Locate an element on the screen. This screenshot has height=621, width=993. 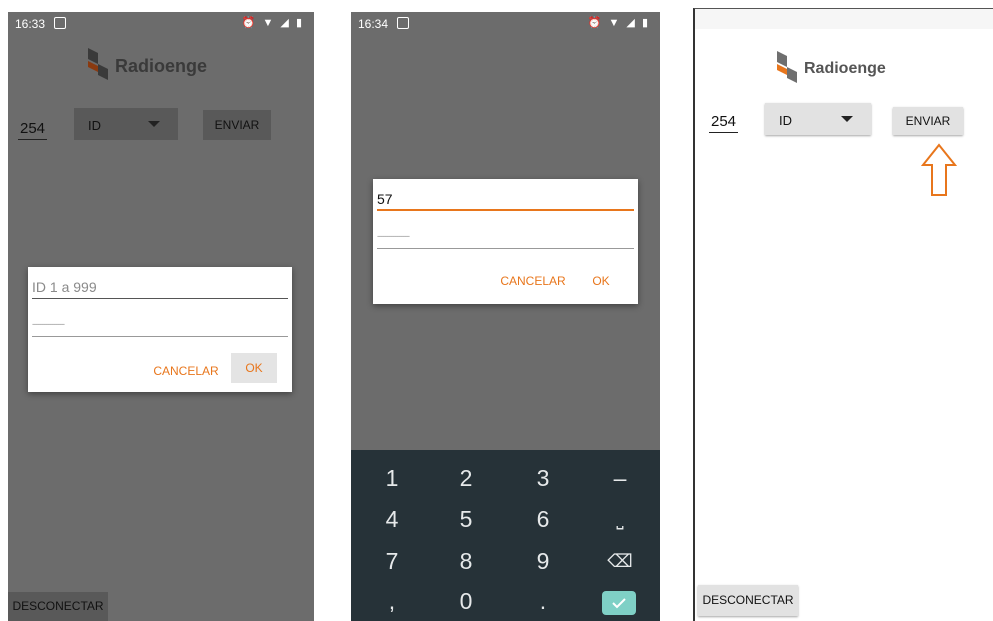
id-dialog: 57 ---------------- CANCELAR OK is located at coordinates (505, 241).